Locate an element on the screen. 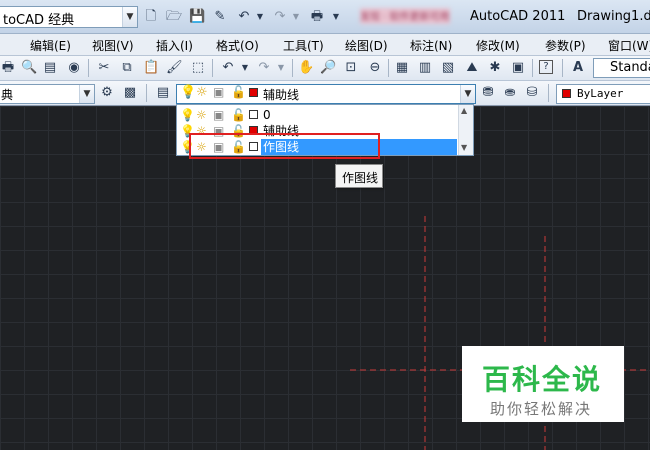  zoom-previous-icon: ⊖ is located at coordinates (375, 68).